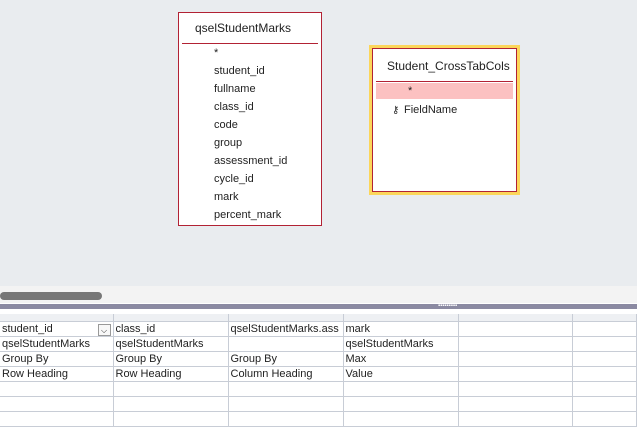  Describe the element at coordinates (396, 110) in the screenshot. I see `primary-key-icon: ⚷` at that location.